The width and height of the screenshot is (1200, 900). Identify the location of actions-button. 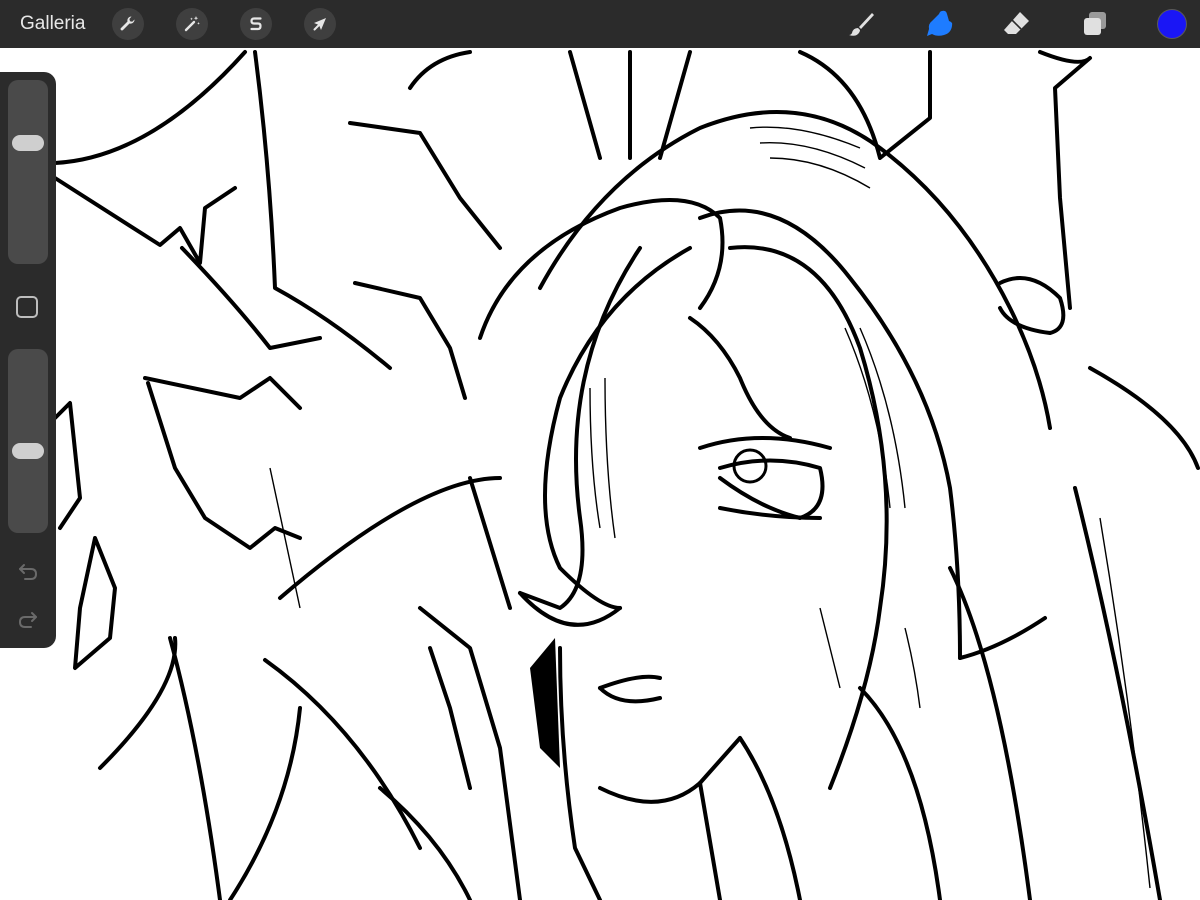
(128, 24).